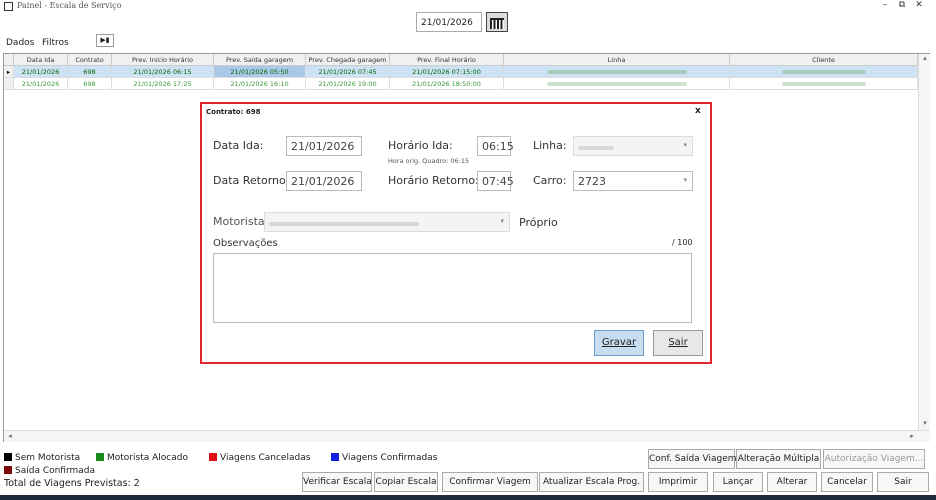  I want to click on close-window-button: ✕, so click(919, 5).